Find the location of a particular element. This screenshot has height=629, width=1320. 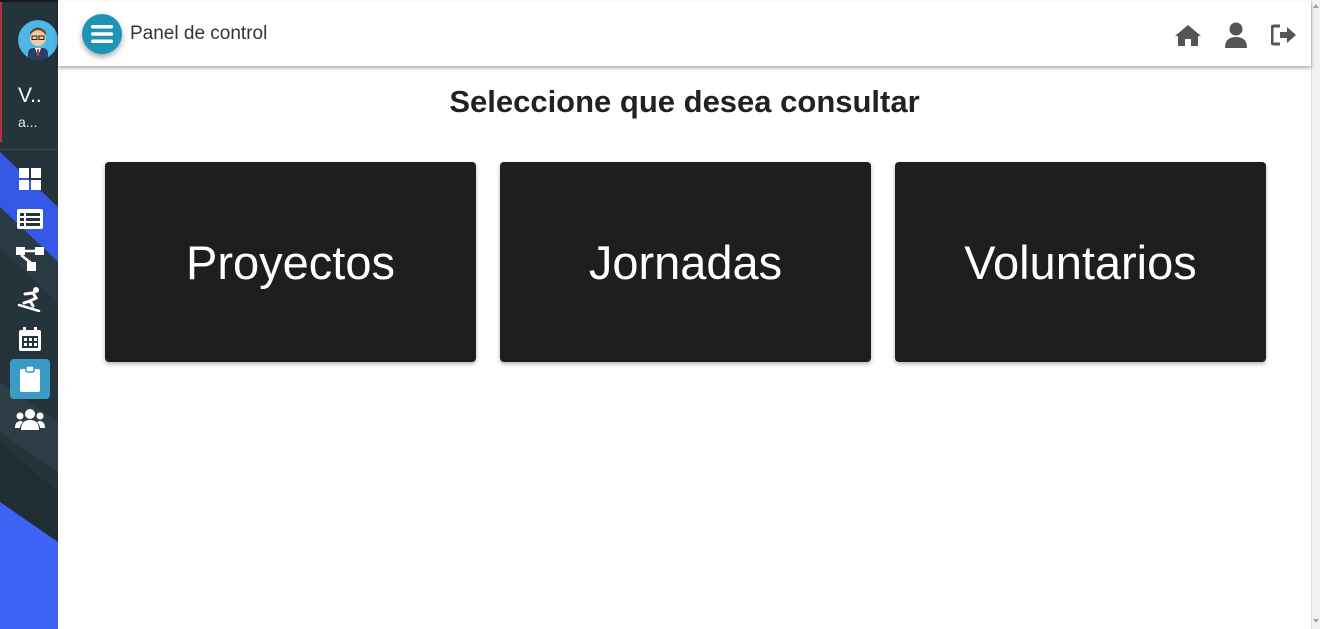

dashboard-grid-icon is located at coordinates (30, 179).